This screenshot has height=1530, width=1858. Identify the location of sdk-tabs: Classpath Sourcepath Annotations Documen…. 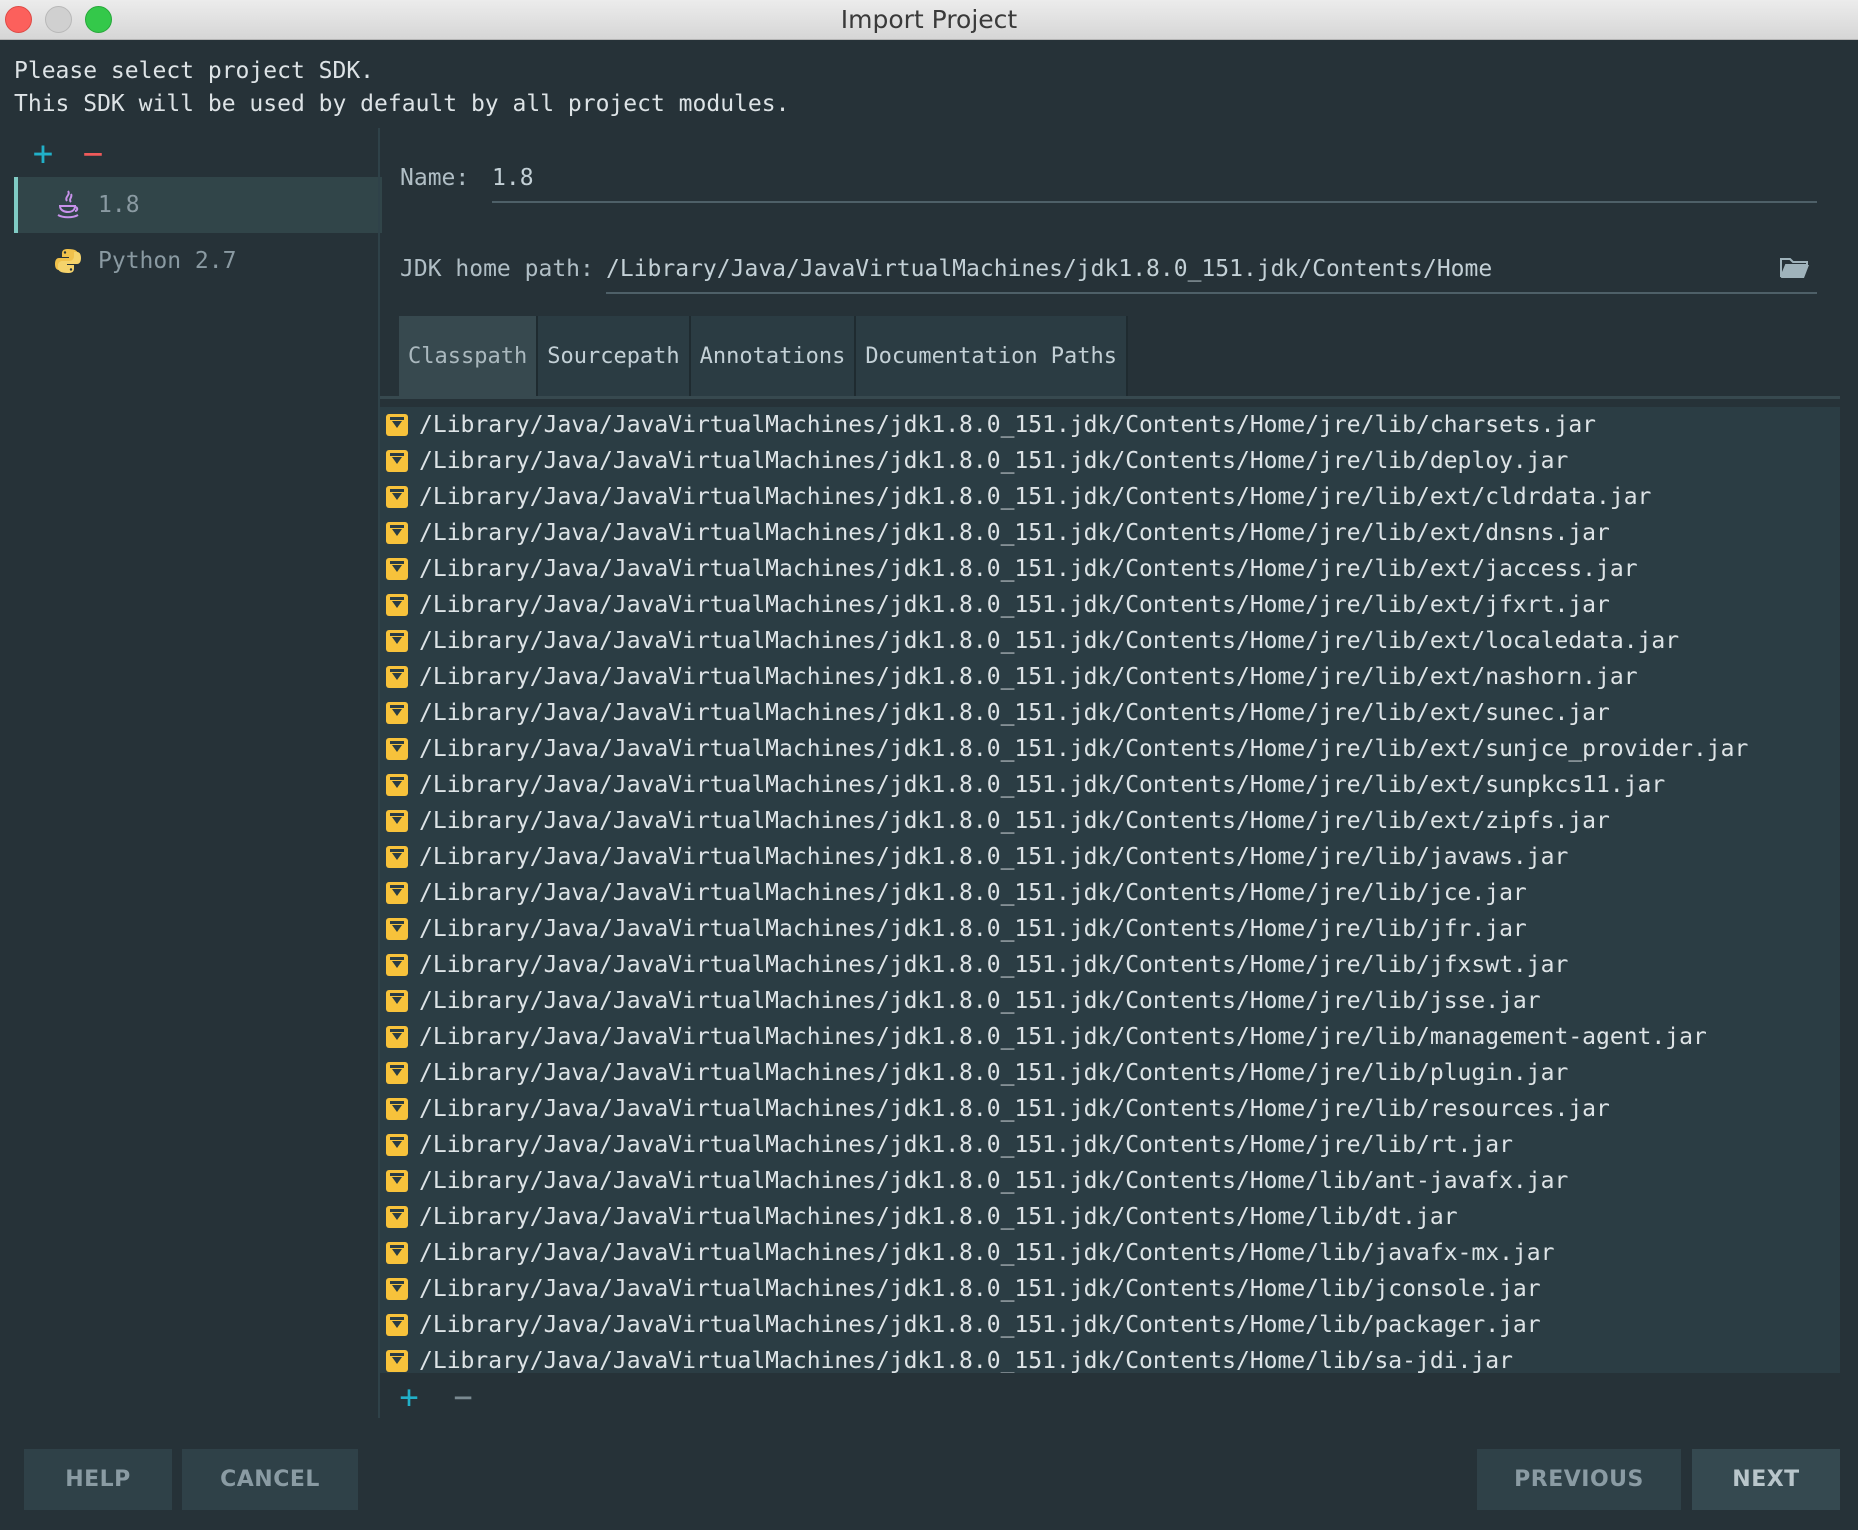
(764, 356).